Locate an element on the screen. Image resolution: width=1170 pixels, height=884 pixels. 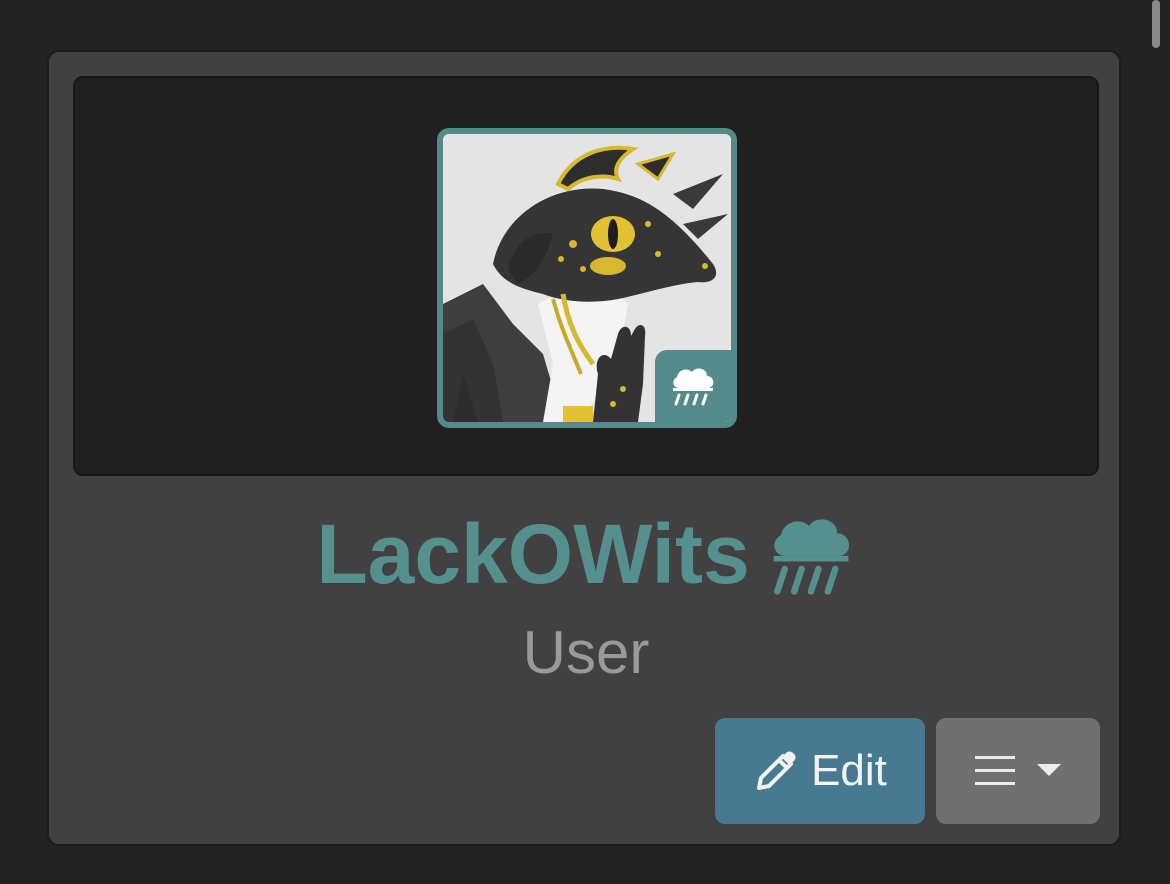
edit-button: Edit is located at coordinates (820, 771).